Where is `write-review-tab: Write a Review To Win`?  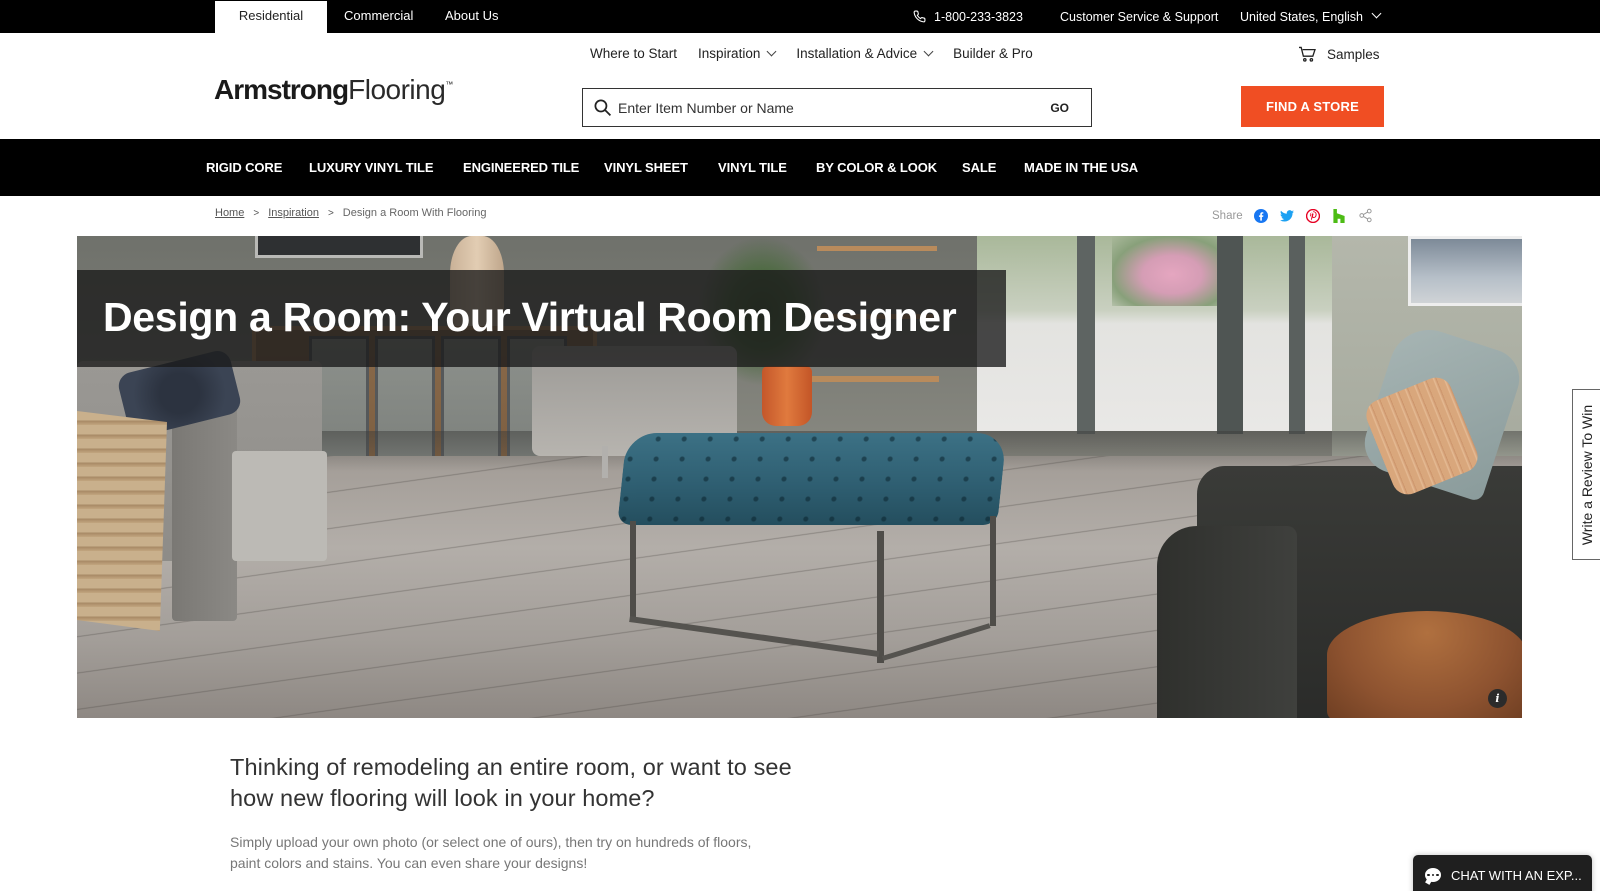
write-review-tab: Write a Review To Win is located at coordinates (1586, 474).